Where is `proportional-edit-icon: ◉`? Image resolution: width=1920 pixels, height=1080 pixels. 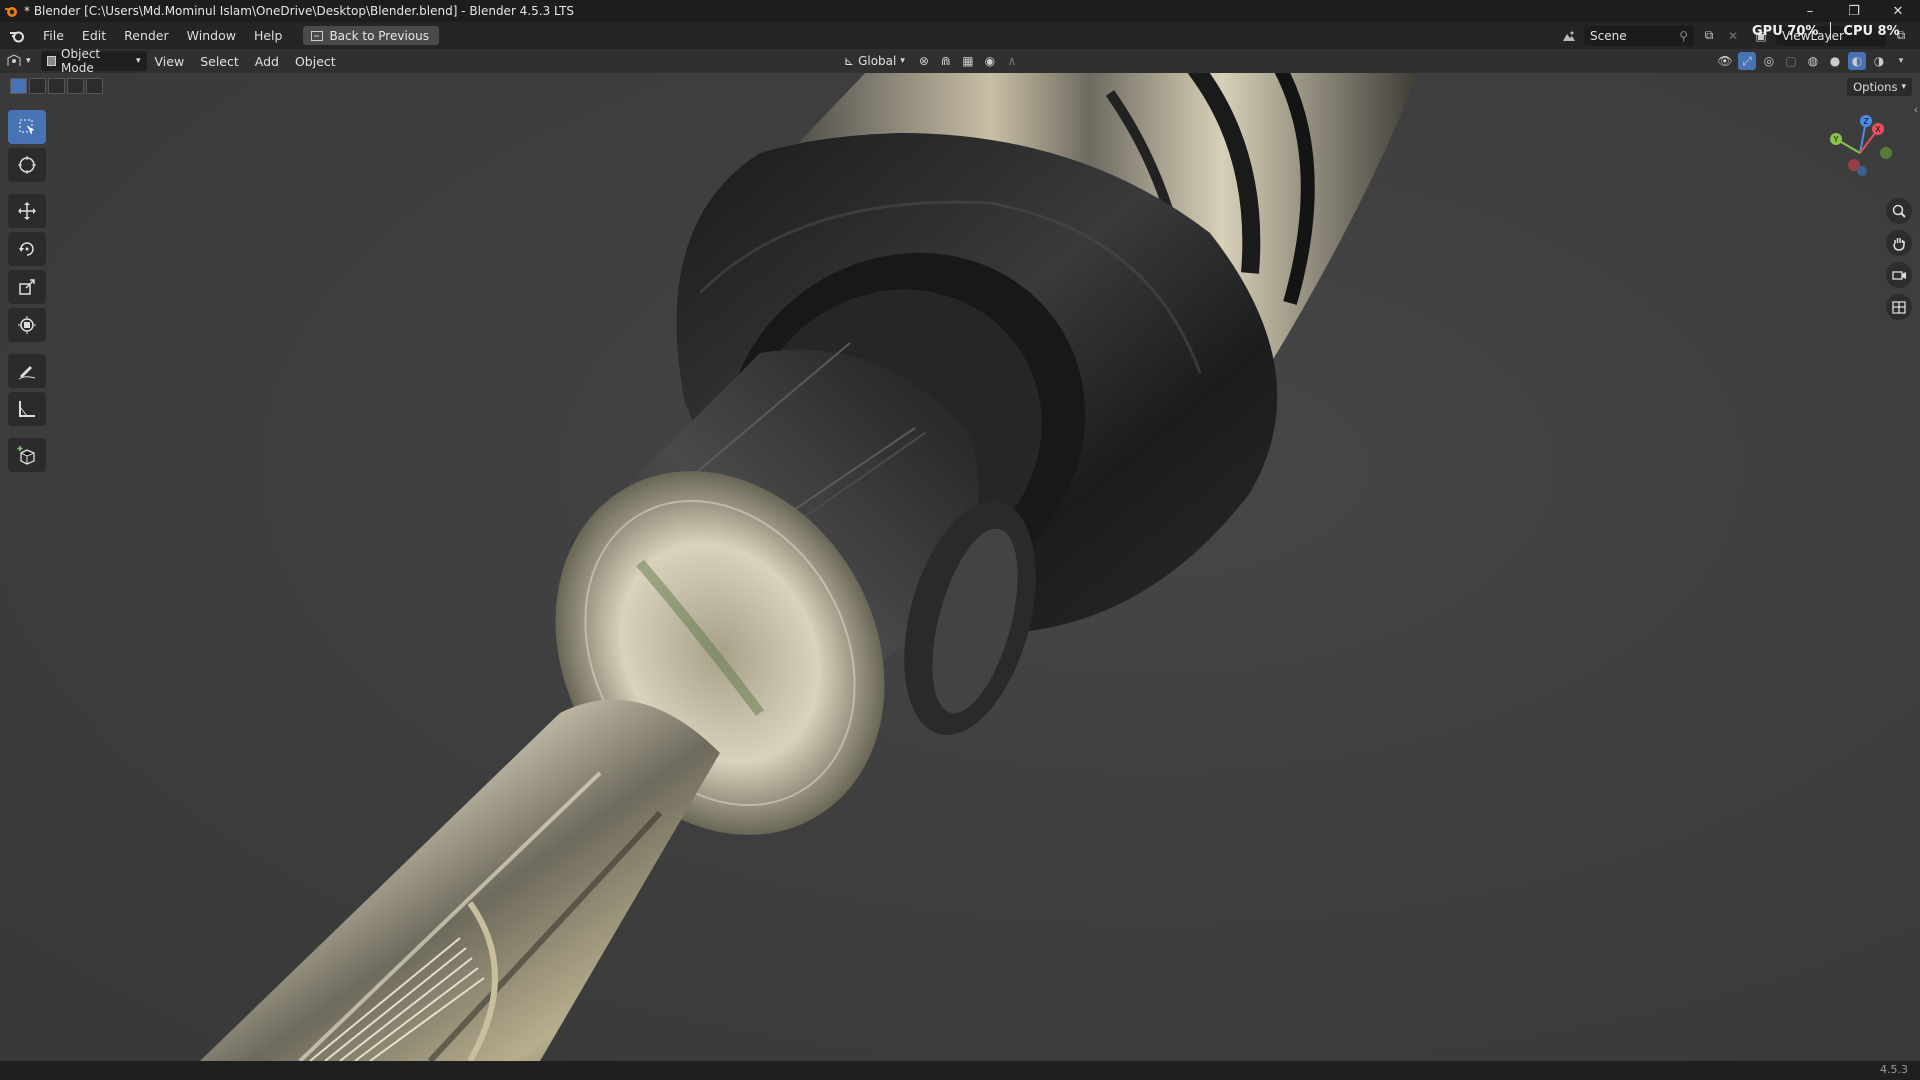
proportional-edit-icon: ◉ is located at coordinates (990, 61).